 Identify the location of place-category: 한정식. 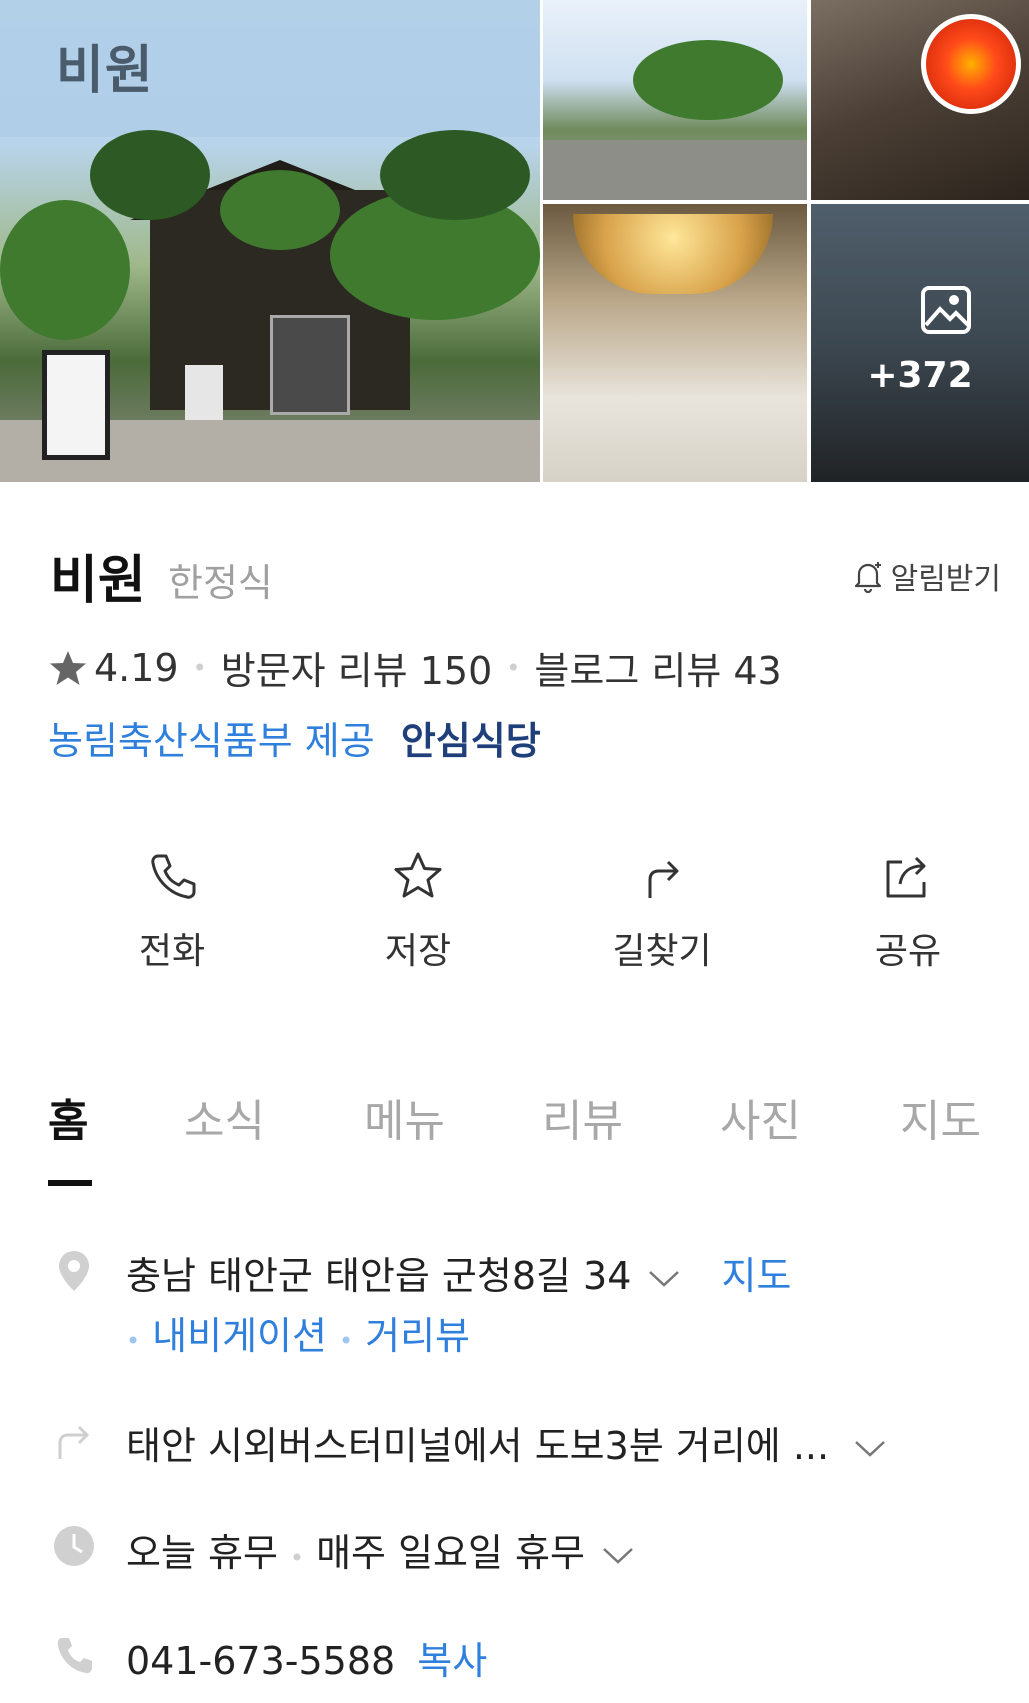
(220, 583).